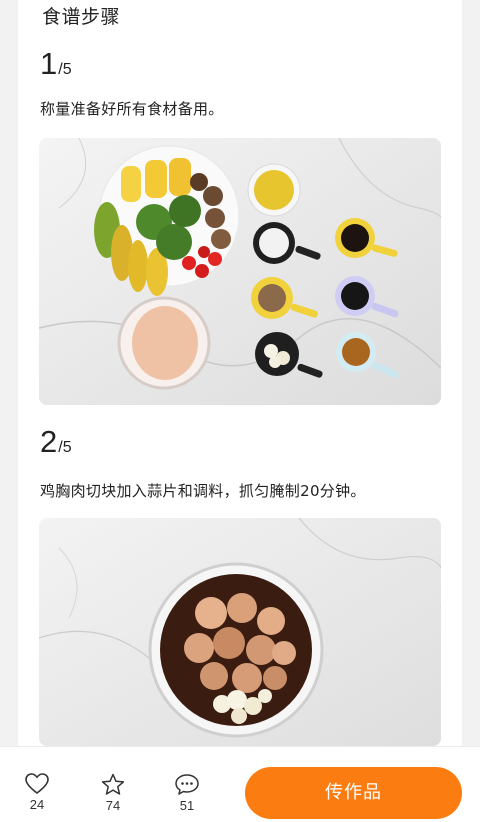 The image size is (480, 822). What do you see at coordinates (81, 17) in the screenshot?
I see `section-title: 食谱步骤` at bounding box center [81, 17].